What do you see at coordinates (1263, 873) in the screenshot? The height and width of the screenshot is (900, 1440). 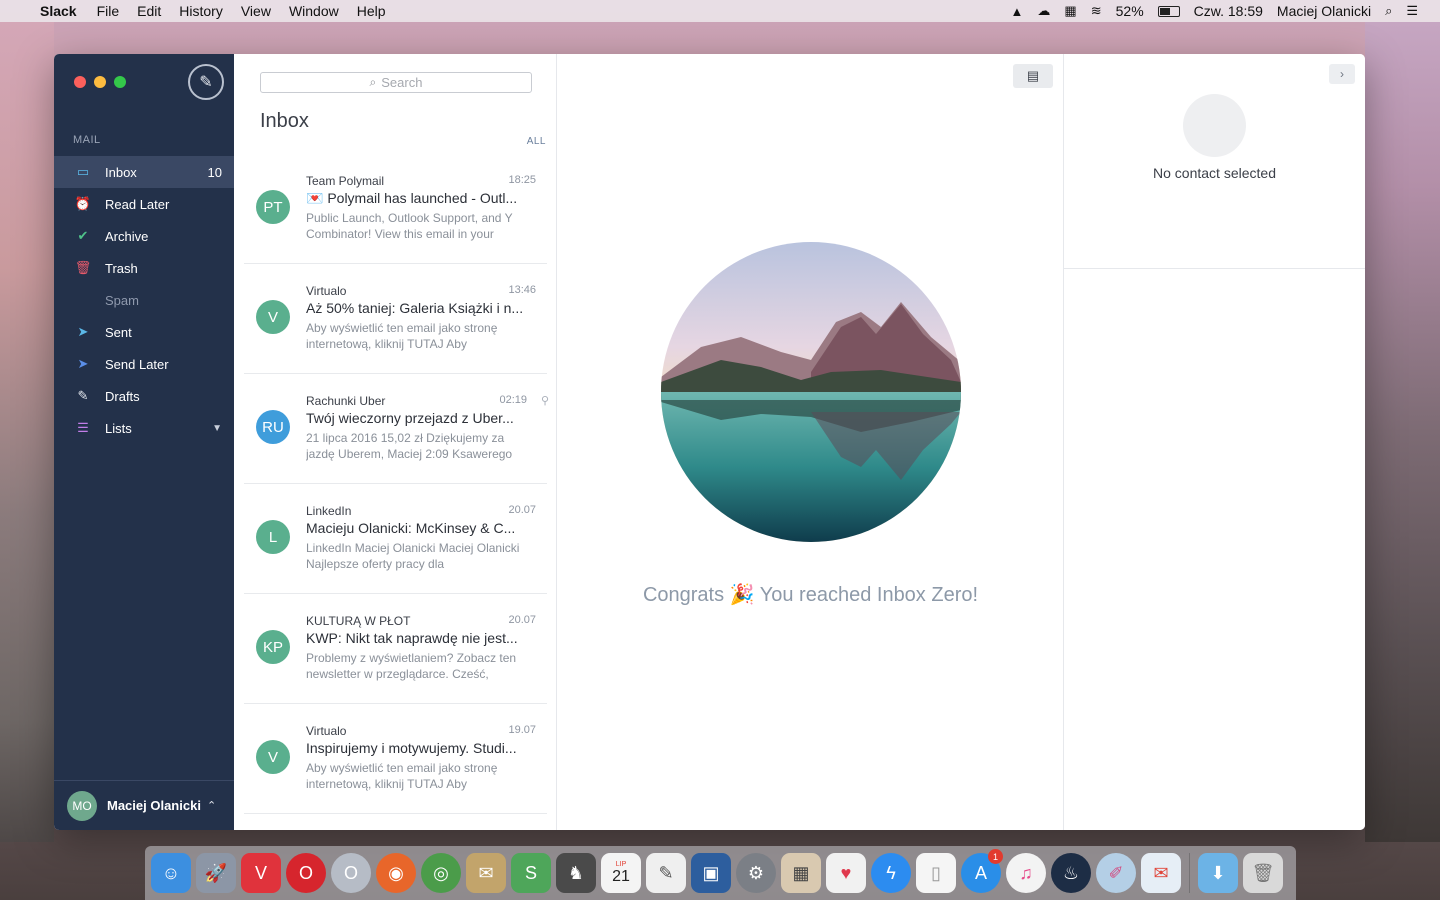 I see `trash-bin-icon: 🗑` at bounding box center [1263, 873].